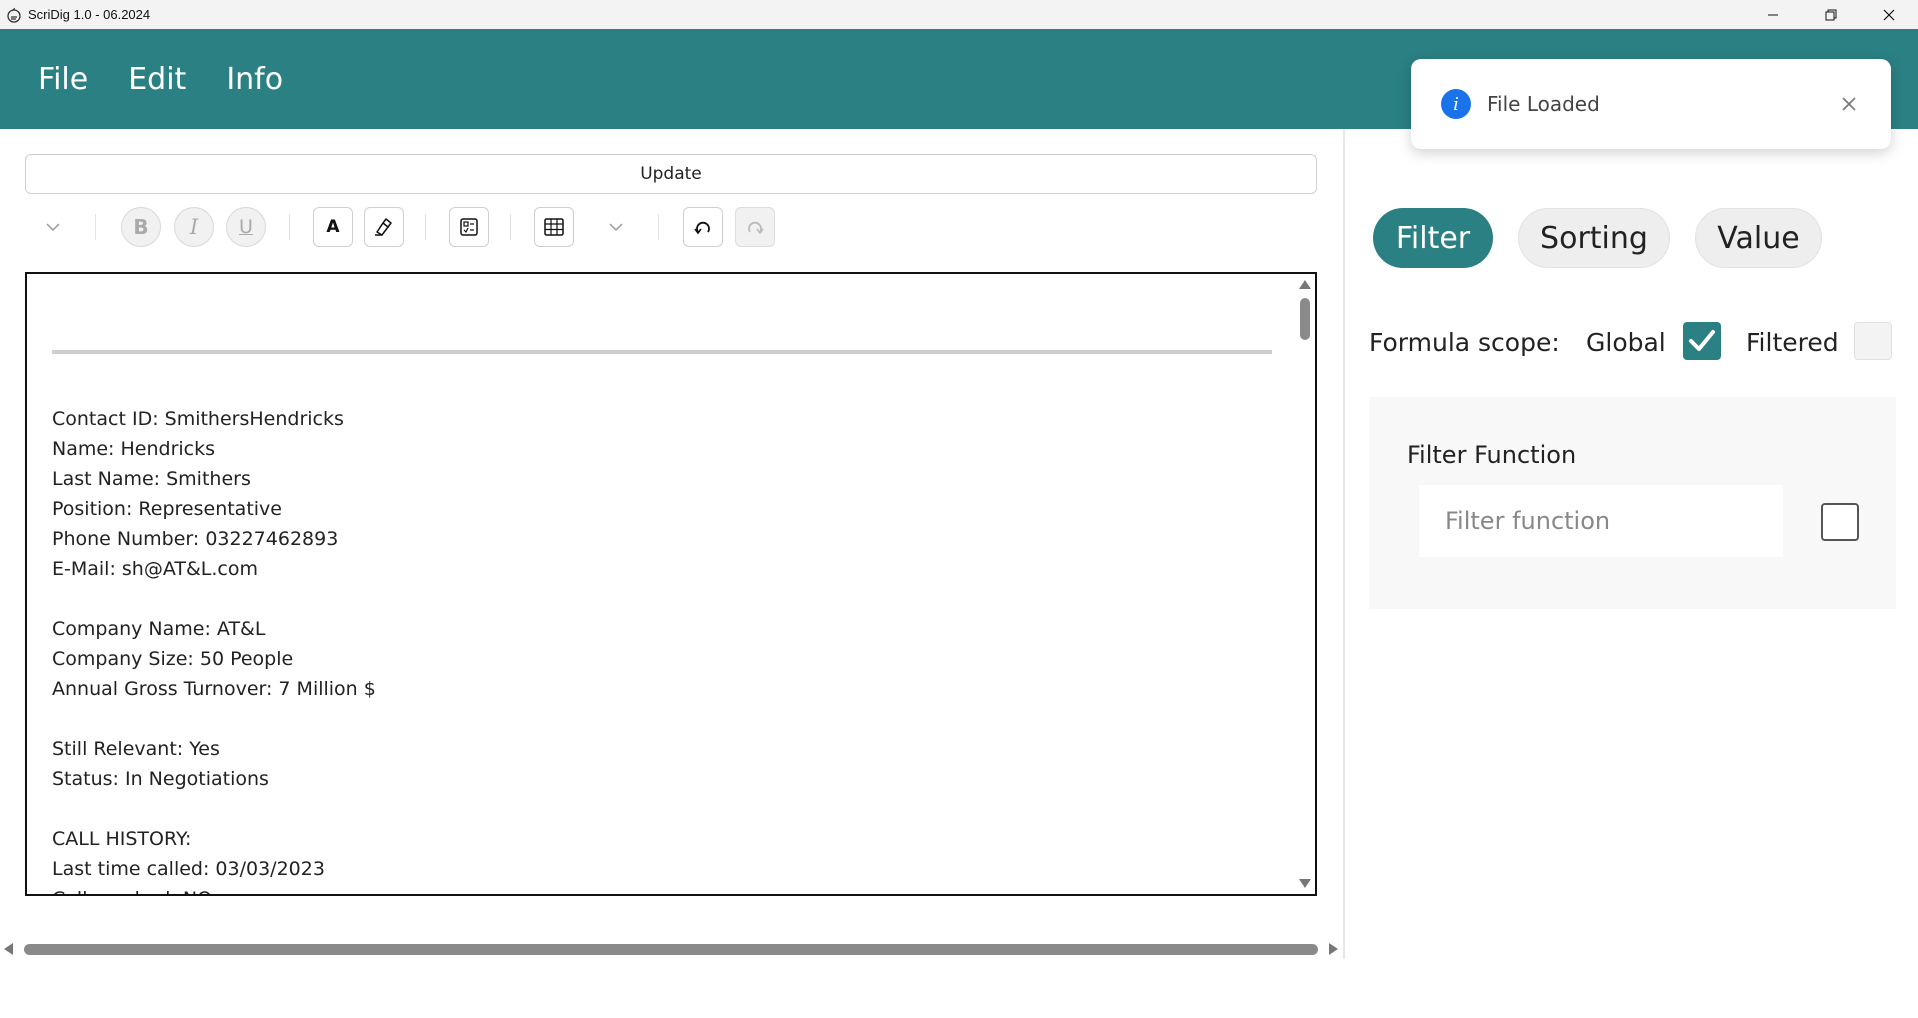 This screenshot has height=1018, width=1918. What do you see at coordinates (159, 629) in the screenshot?
I see `editor-line: Company Name: AT&L` at bounding box center [159, 629].